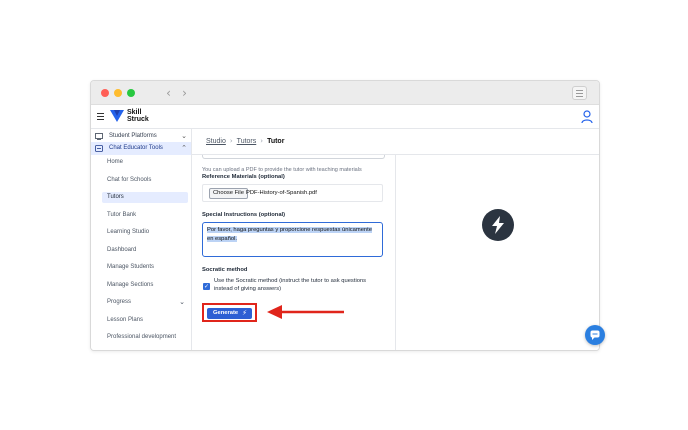 The height and width of the screenshot is (430, 688). I want to click on sidebar-section-label: Chat Educator Tools, so click(136, 148).